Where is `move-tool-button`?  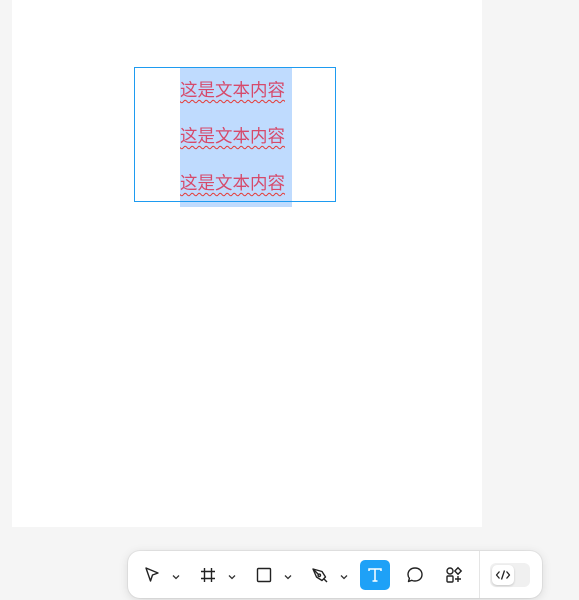 move-tool-button is located at coordinates (152, 575).